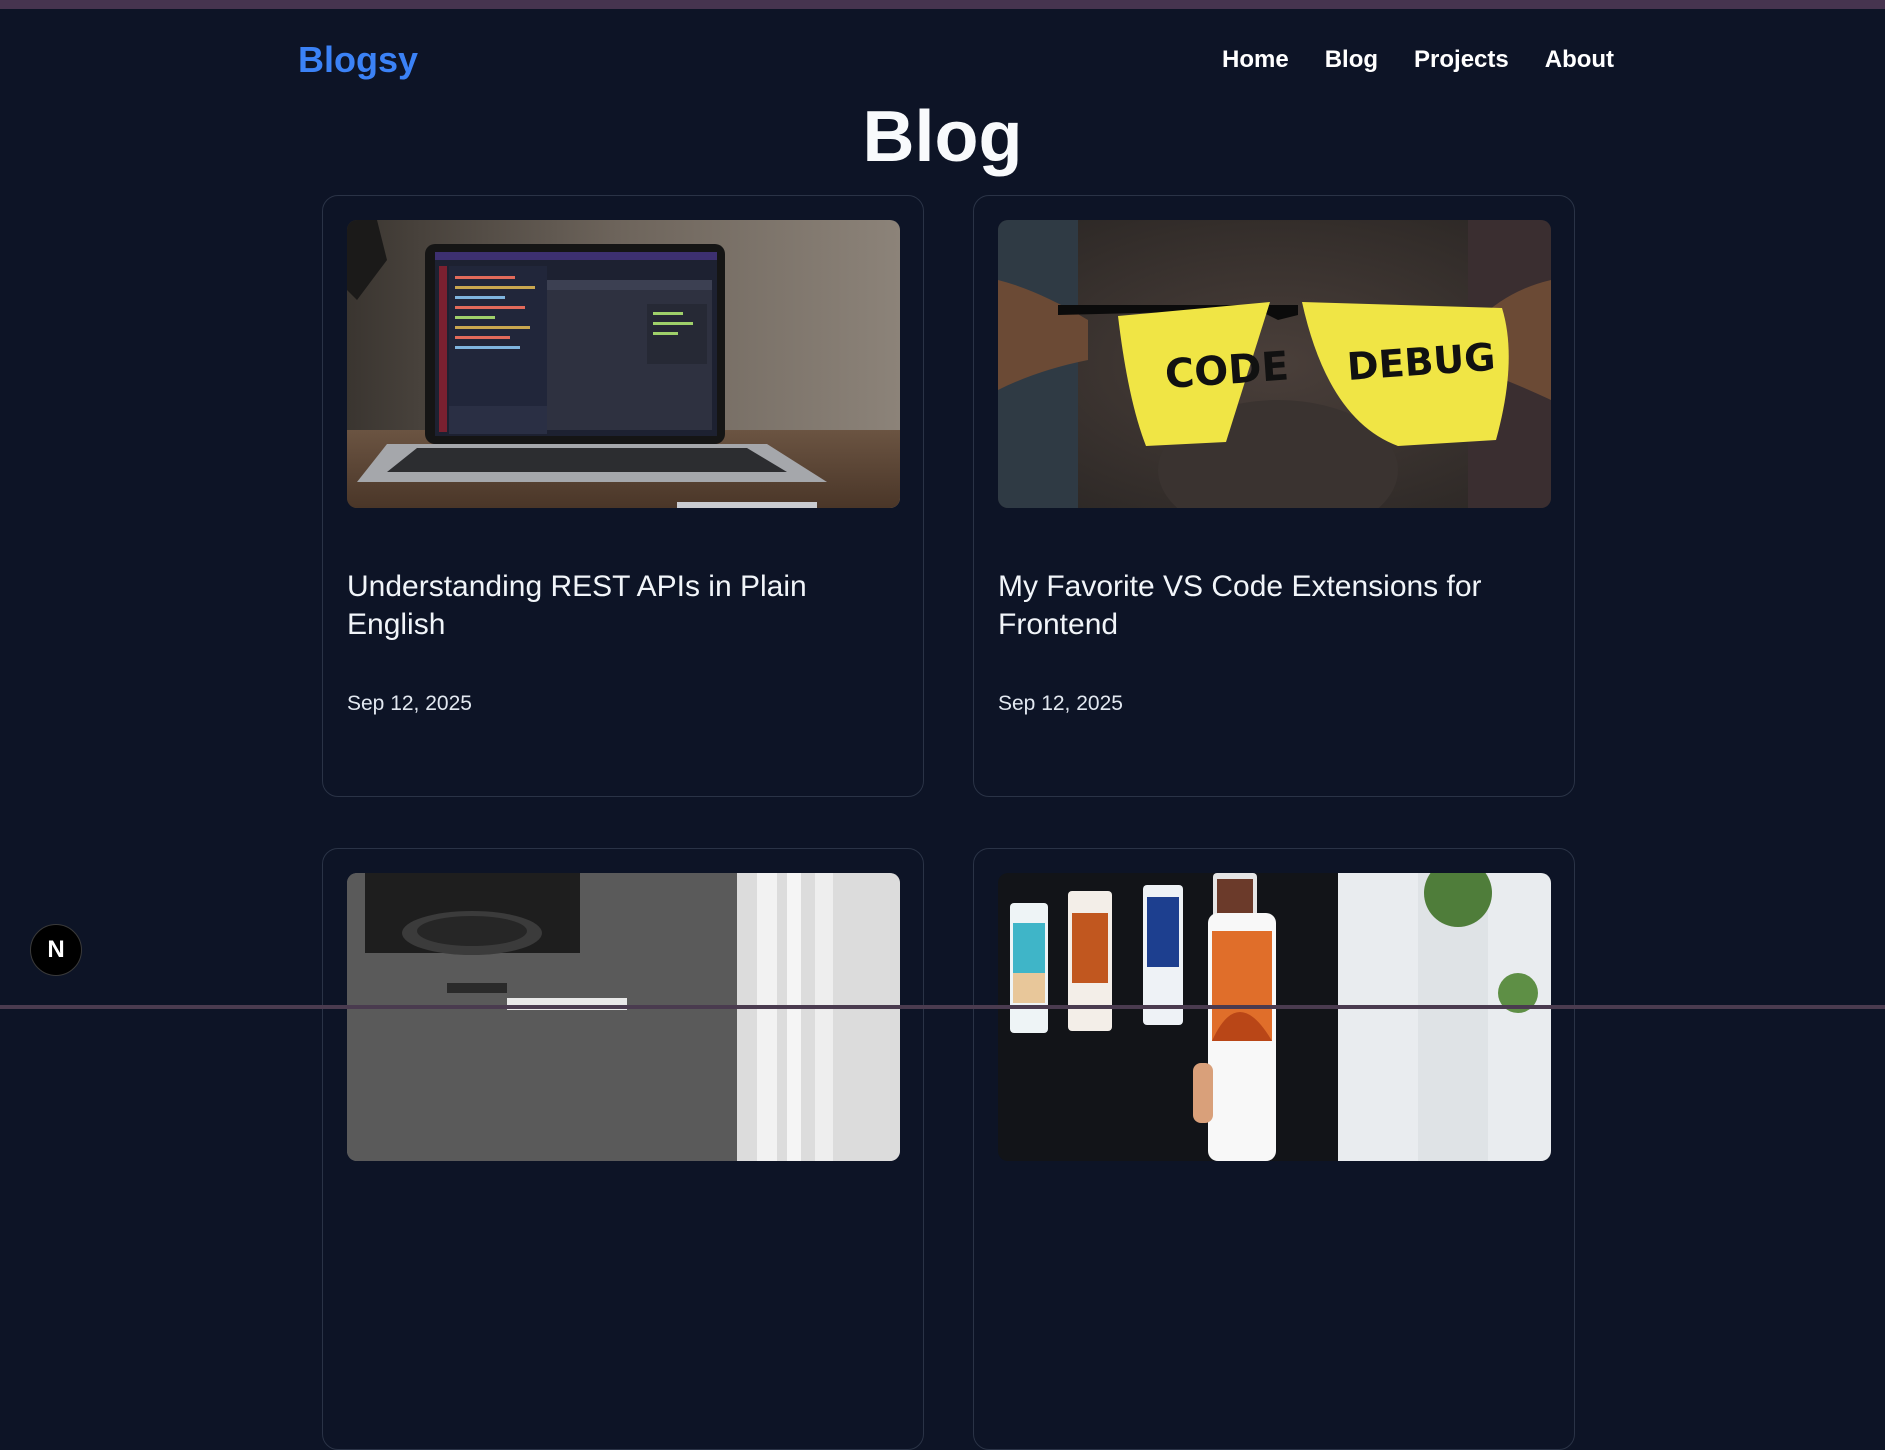 This screenshot has width=1885, height=1450. Describe the element at coordinates (1226, 370) in the screenshot. I see `glasses-text-code: CODE` at that location.